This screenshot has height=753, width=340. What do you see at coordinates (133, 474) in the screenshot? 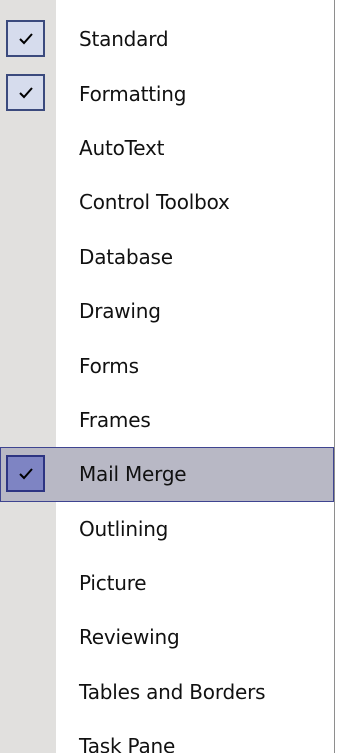
I see `menu-item-label: Mail Merge` at bounding box center [133, 474].